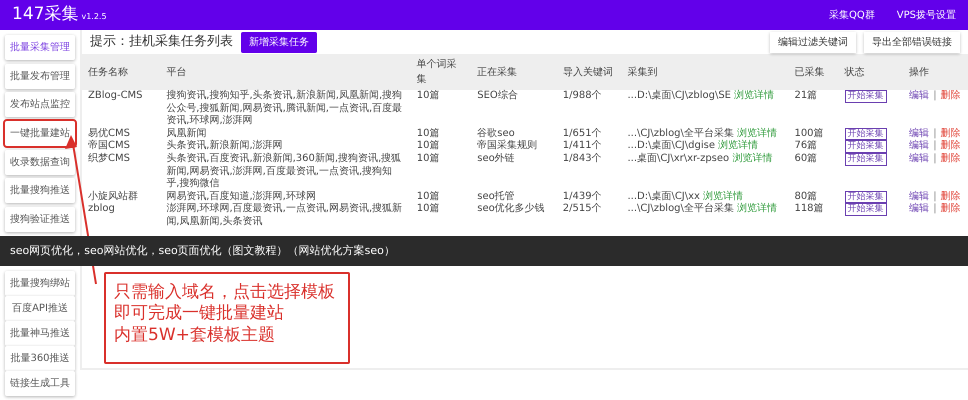 The height and width of the screenshot is (400, 968). I want to click on path-text: ...D:\桌面\CJ\xx, so click(663, 196).